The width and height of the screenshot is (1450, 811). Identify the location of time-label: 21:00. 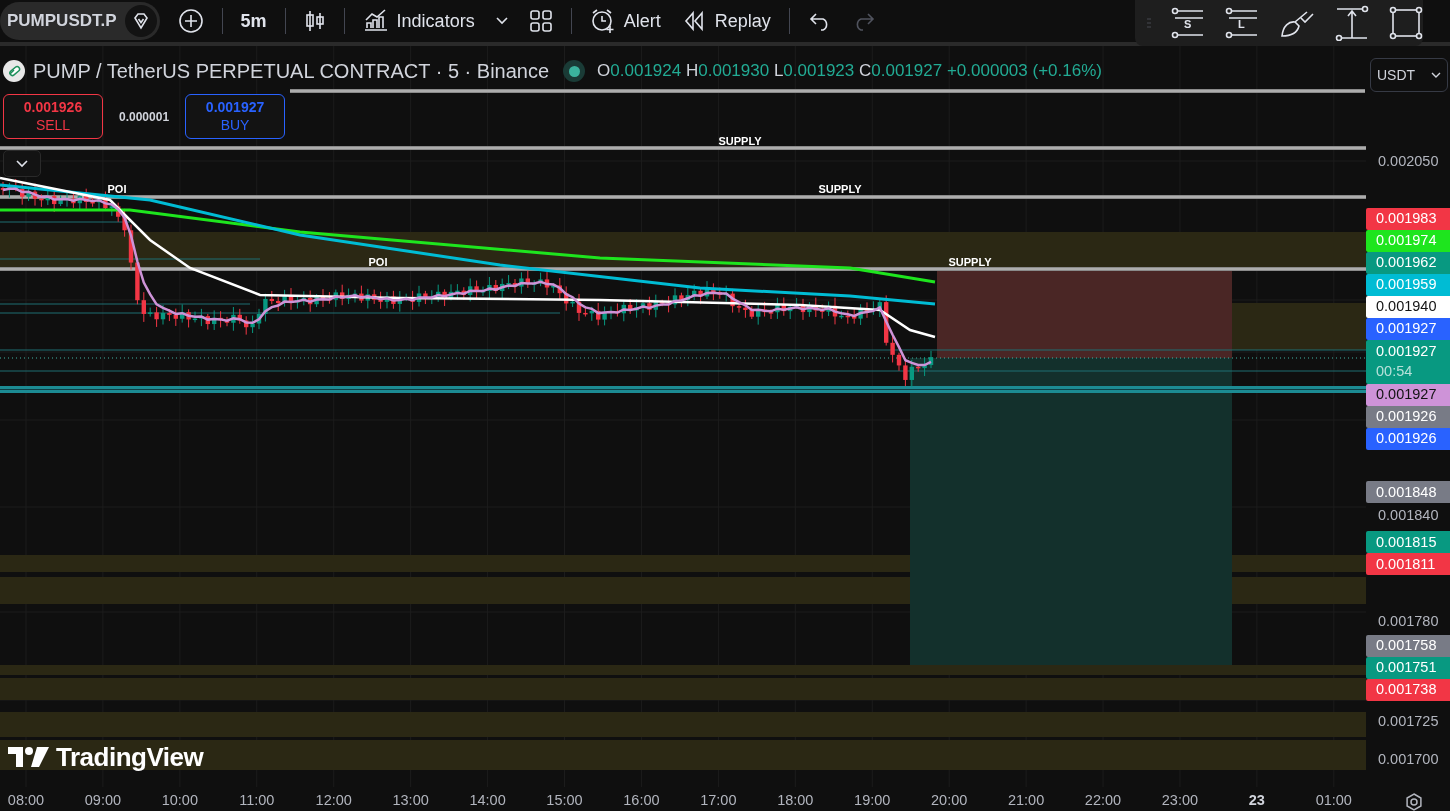
(1026, 800).